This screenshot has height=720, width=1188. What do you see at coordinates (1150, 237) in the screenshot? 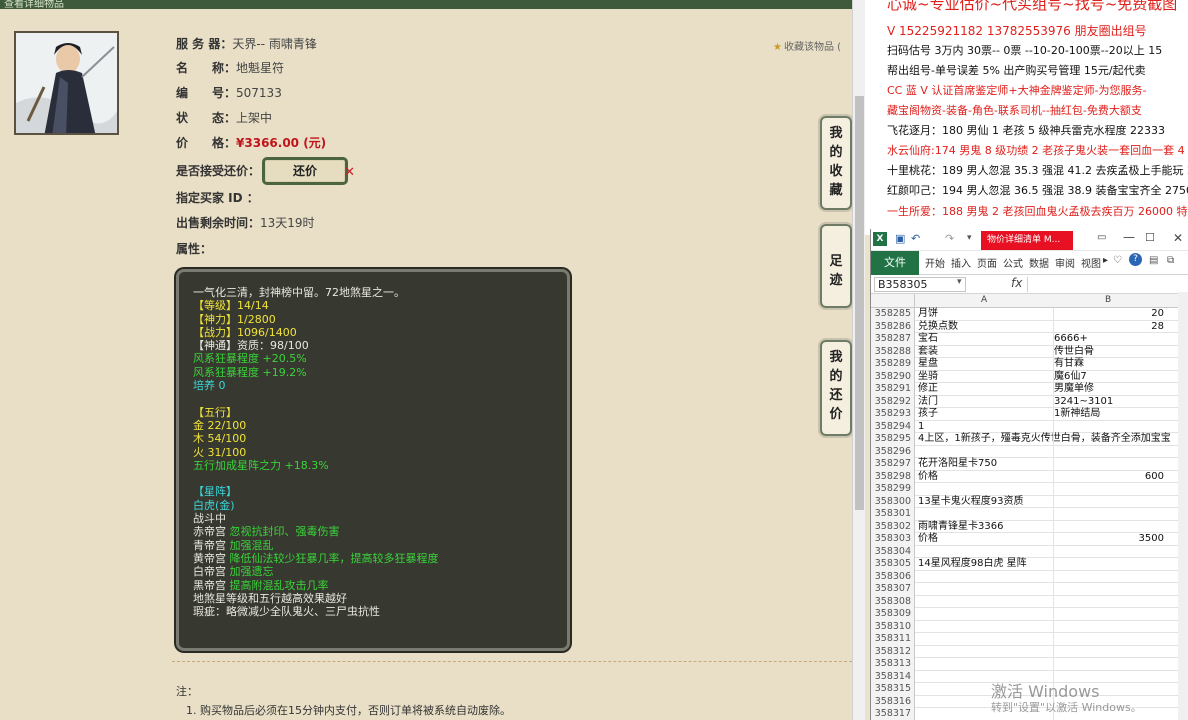
I see `maximize-icon: ☐` at bounding box center [1150, 237].